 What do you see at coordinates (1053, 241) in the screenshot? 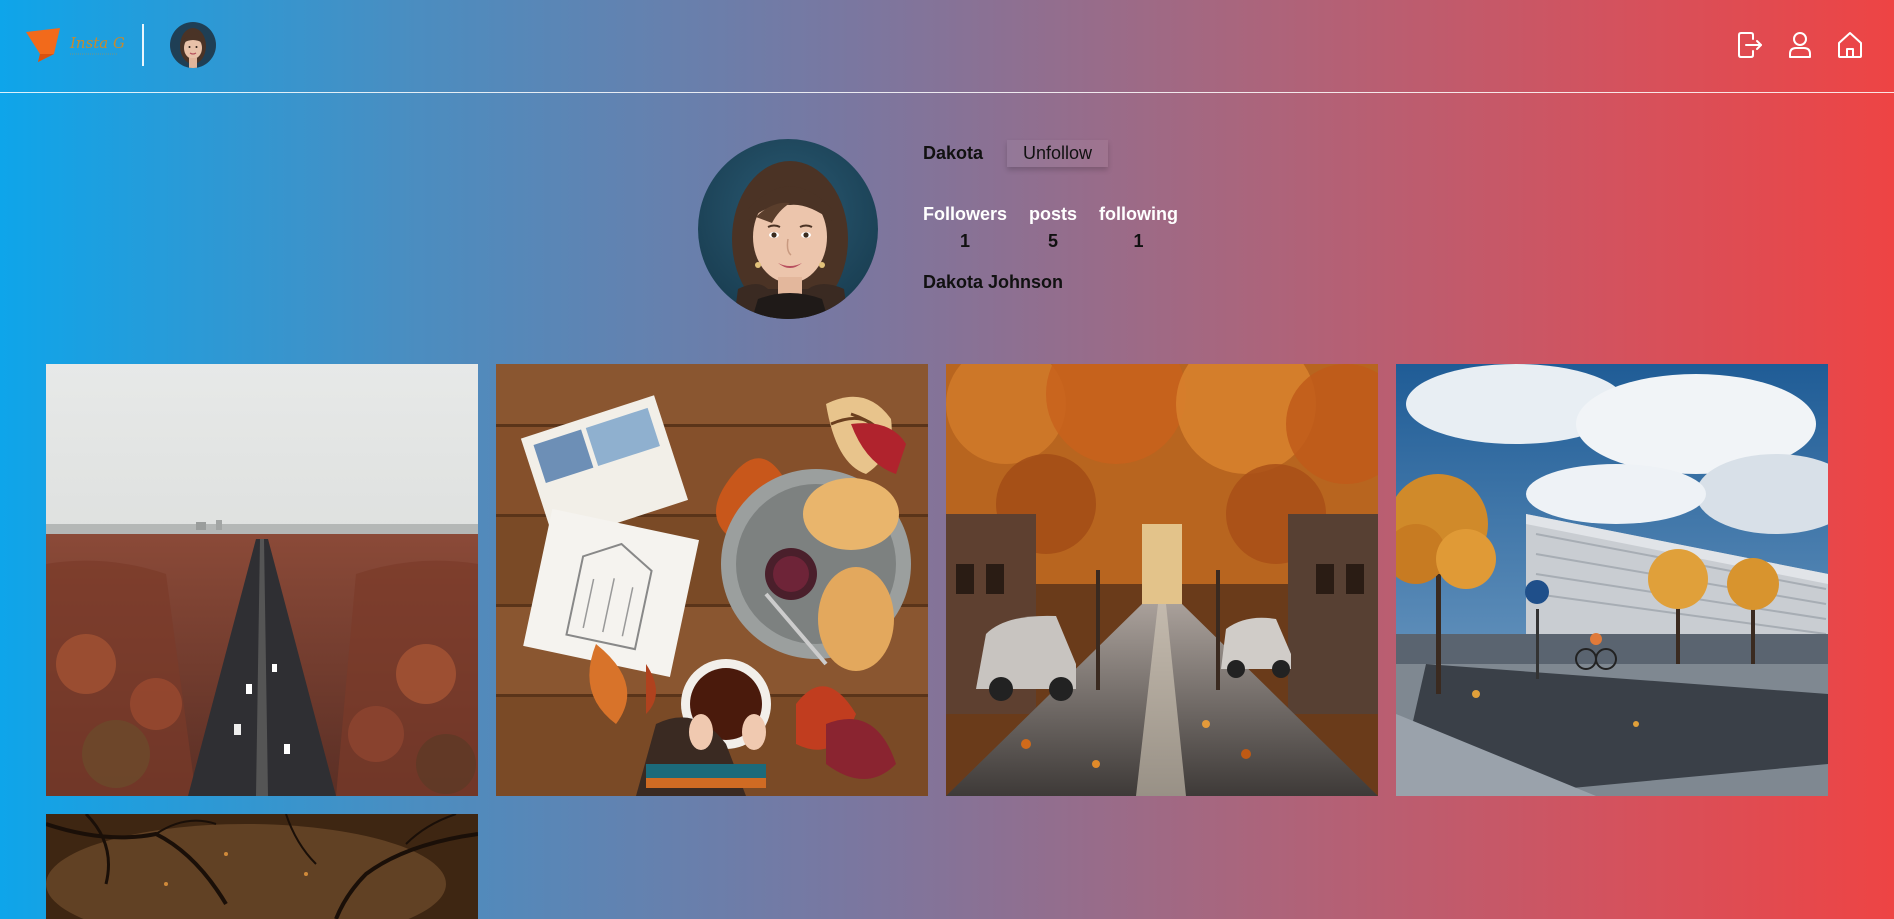
I see `stat-value: 5` at bounding box center [1053, 241].